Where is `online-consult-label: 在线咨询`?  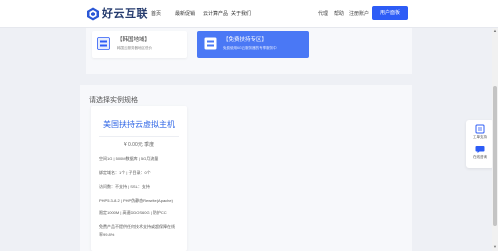 online-consult-label: 在线咨询 is located at coordinates (480, 157).